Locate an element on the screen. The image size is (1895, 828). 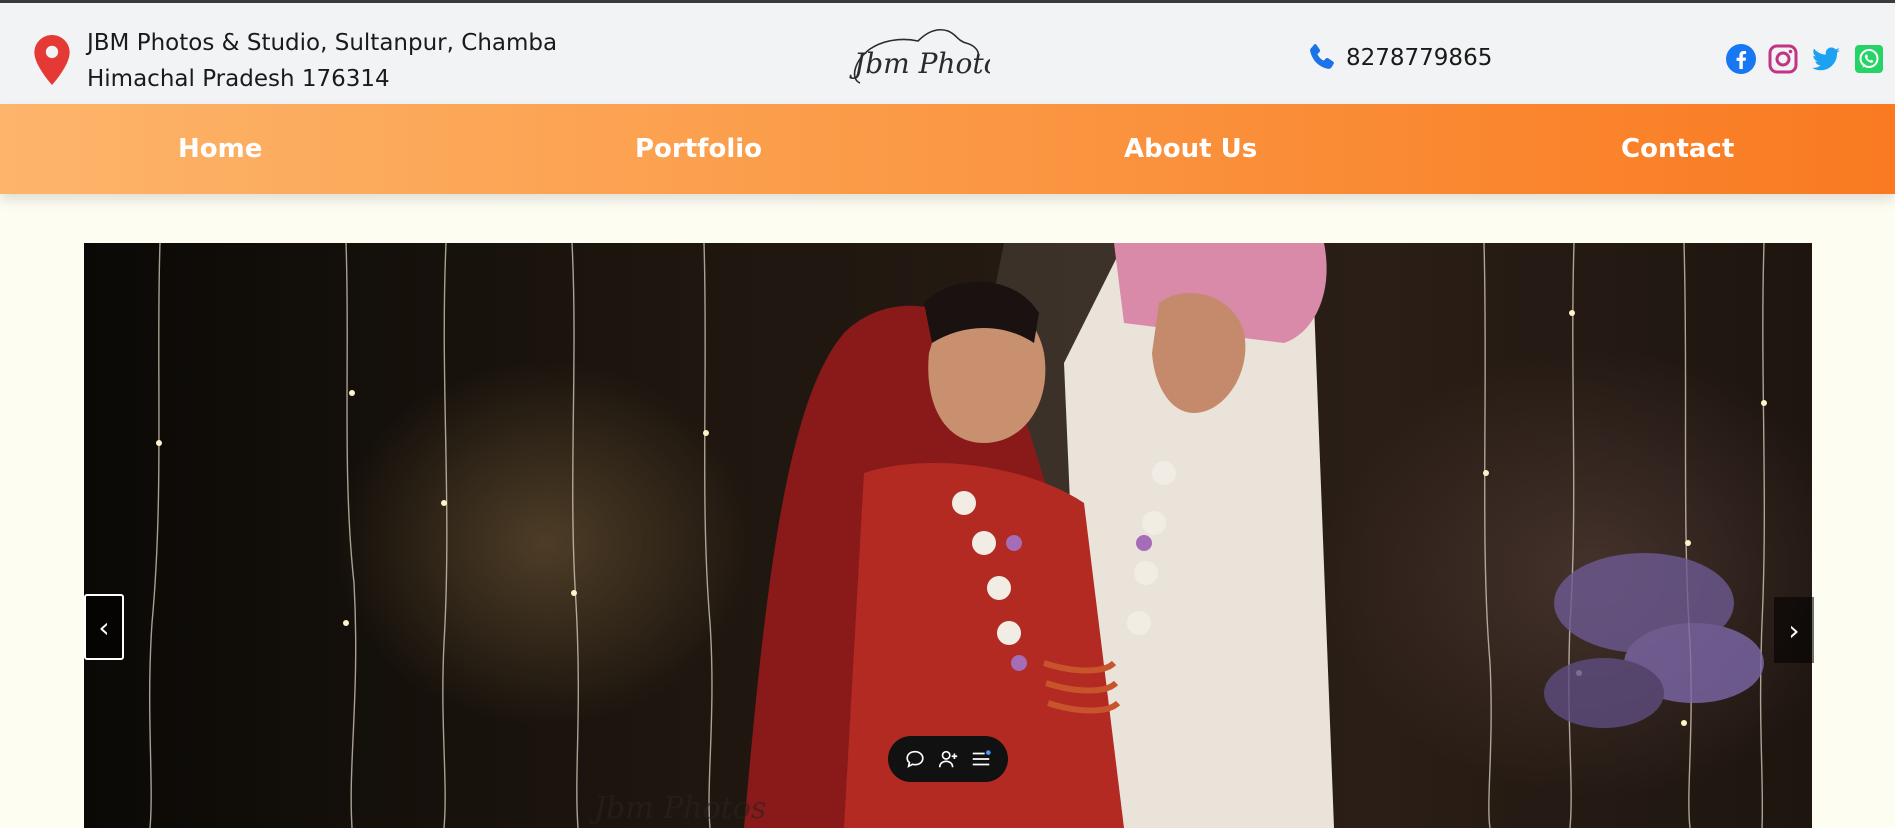
main-navigation: Home Portfolio About Us Contact is located at coordinates (947, 149).